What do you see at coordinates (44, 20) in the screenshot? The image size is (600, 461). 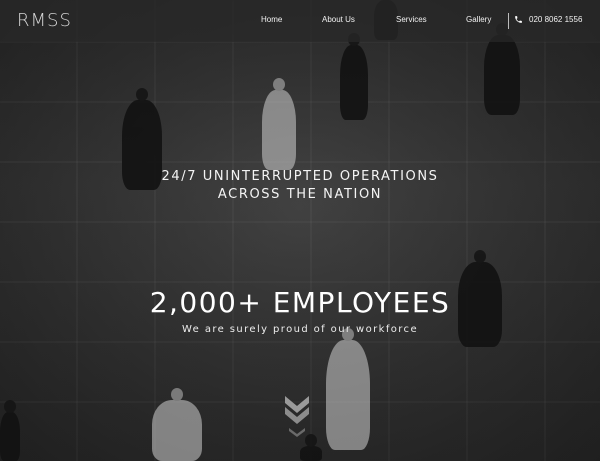 I see `logo: RMSS` at bounding box center [44, 20].